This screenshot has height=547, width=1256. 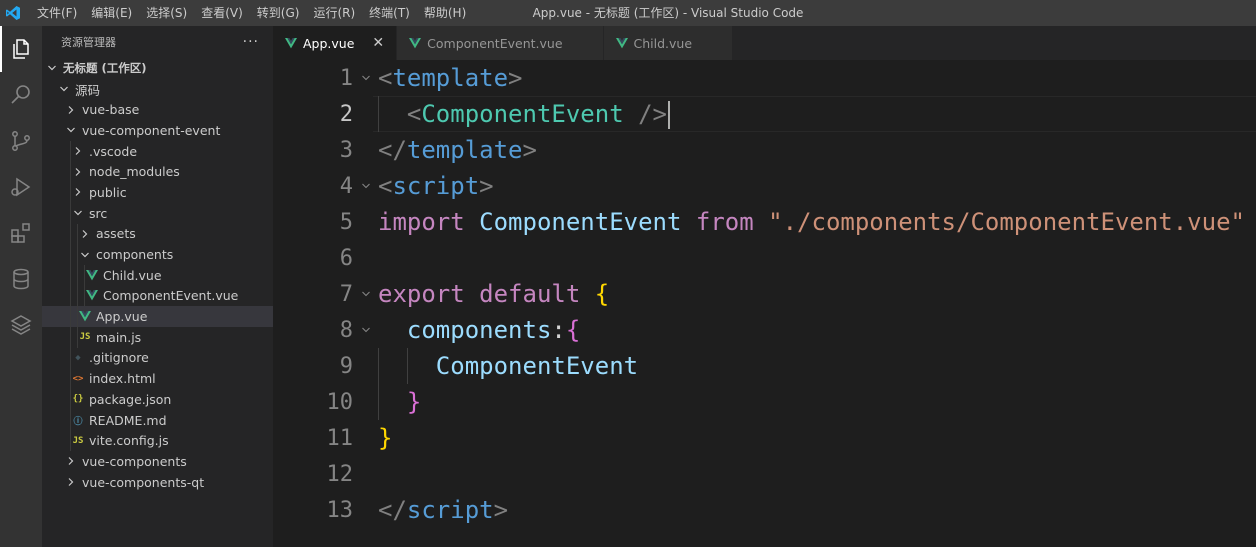 What do you see at coordinates (157, 151) in the screenshot?
I see `folder-row: .vscode` at bounding box center [157, 151].